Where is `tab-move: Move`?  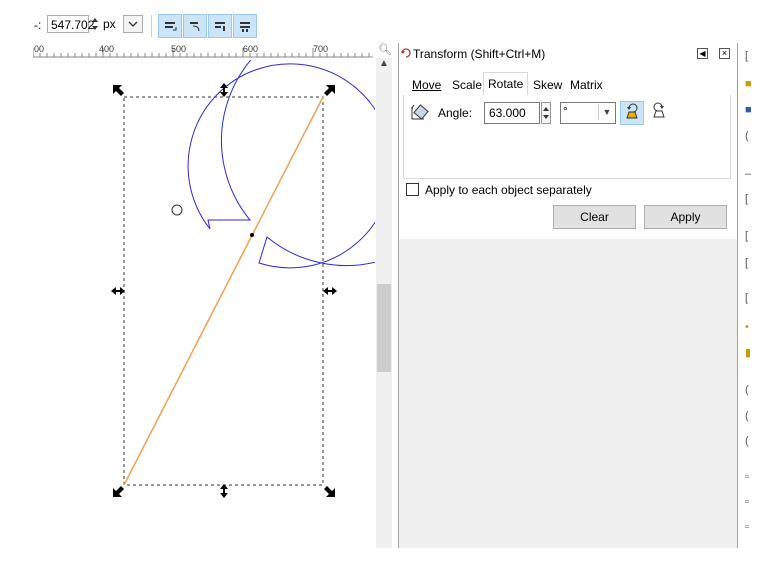
tab-move: Move is located at coordinates (426, 85).